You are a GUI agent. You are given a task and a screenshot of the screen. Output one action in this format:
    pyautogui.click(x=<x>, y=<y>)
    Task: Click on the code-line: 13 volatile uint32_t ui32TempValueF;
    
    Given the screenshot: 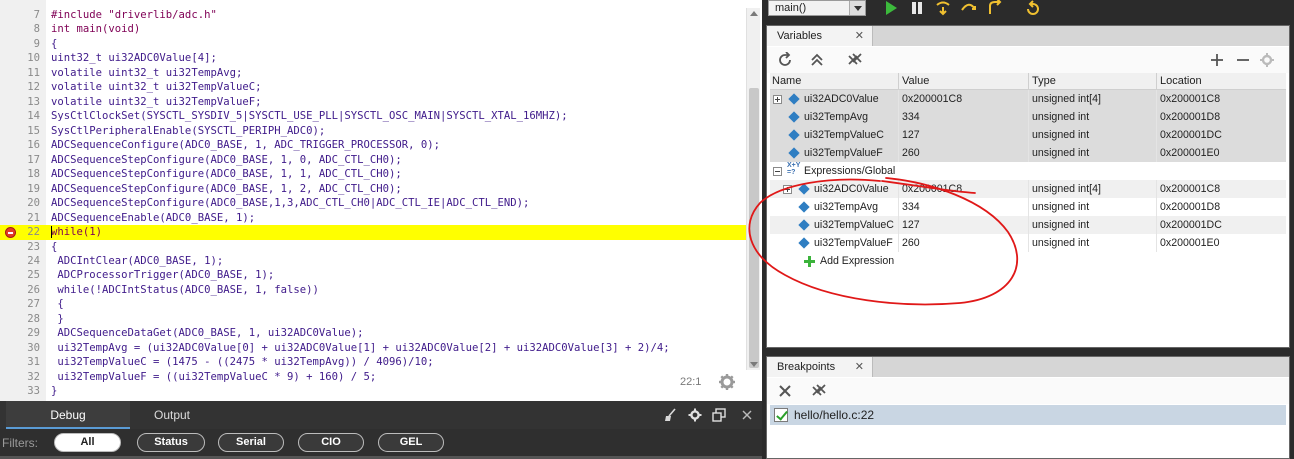 What is the action you would take?
    pyautogui.click(x=373, y=102)
    